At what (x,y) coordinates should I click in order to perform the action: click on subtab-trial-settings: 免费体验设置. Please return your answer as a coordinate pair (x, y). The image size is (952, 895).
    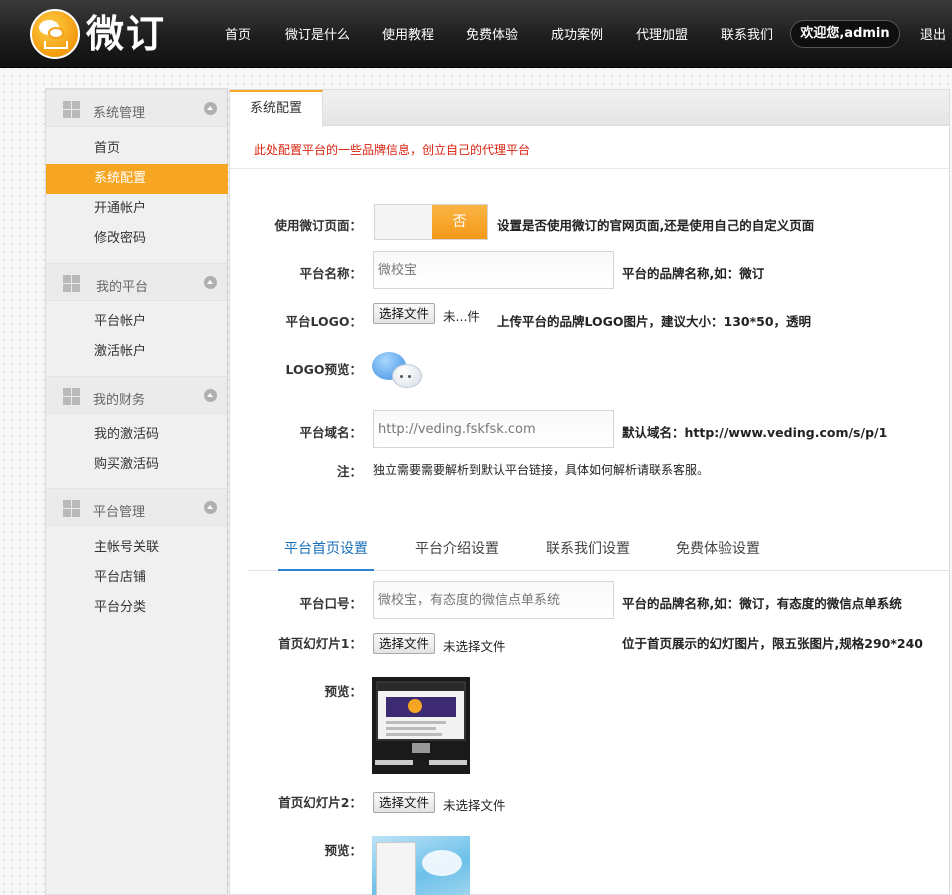
    Looking at the image, I should click on (718, 548).